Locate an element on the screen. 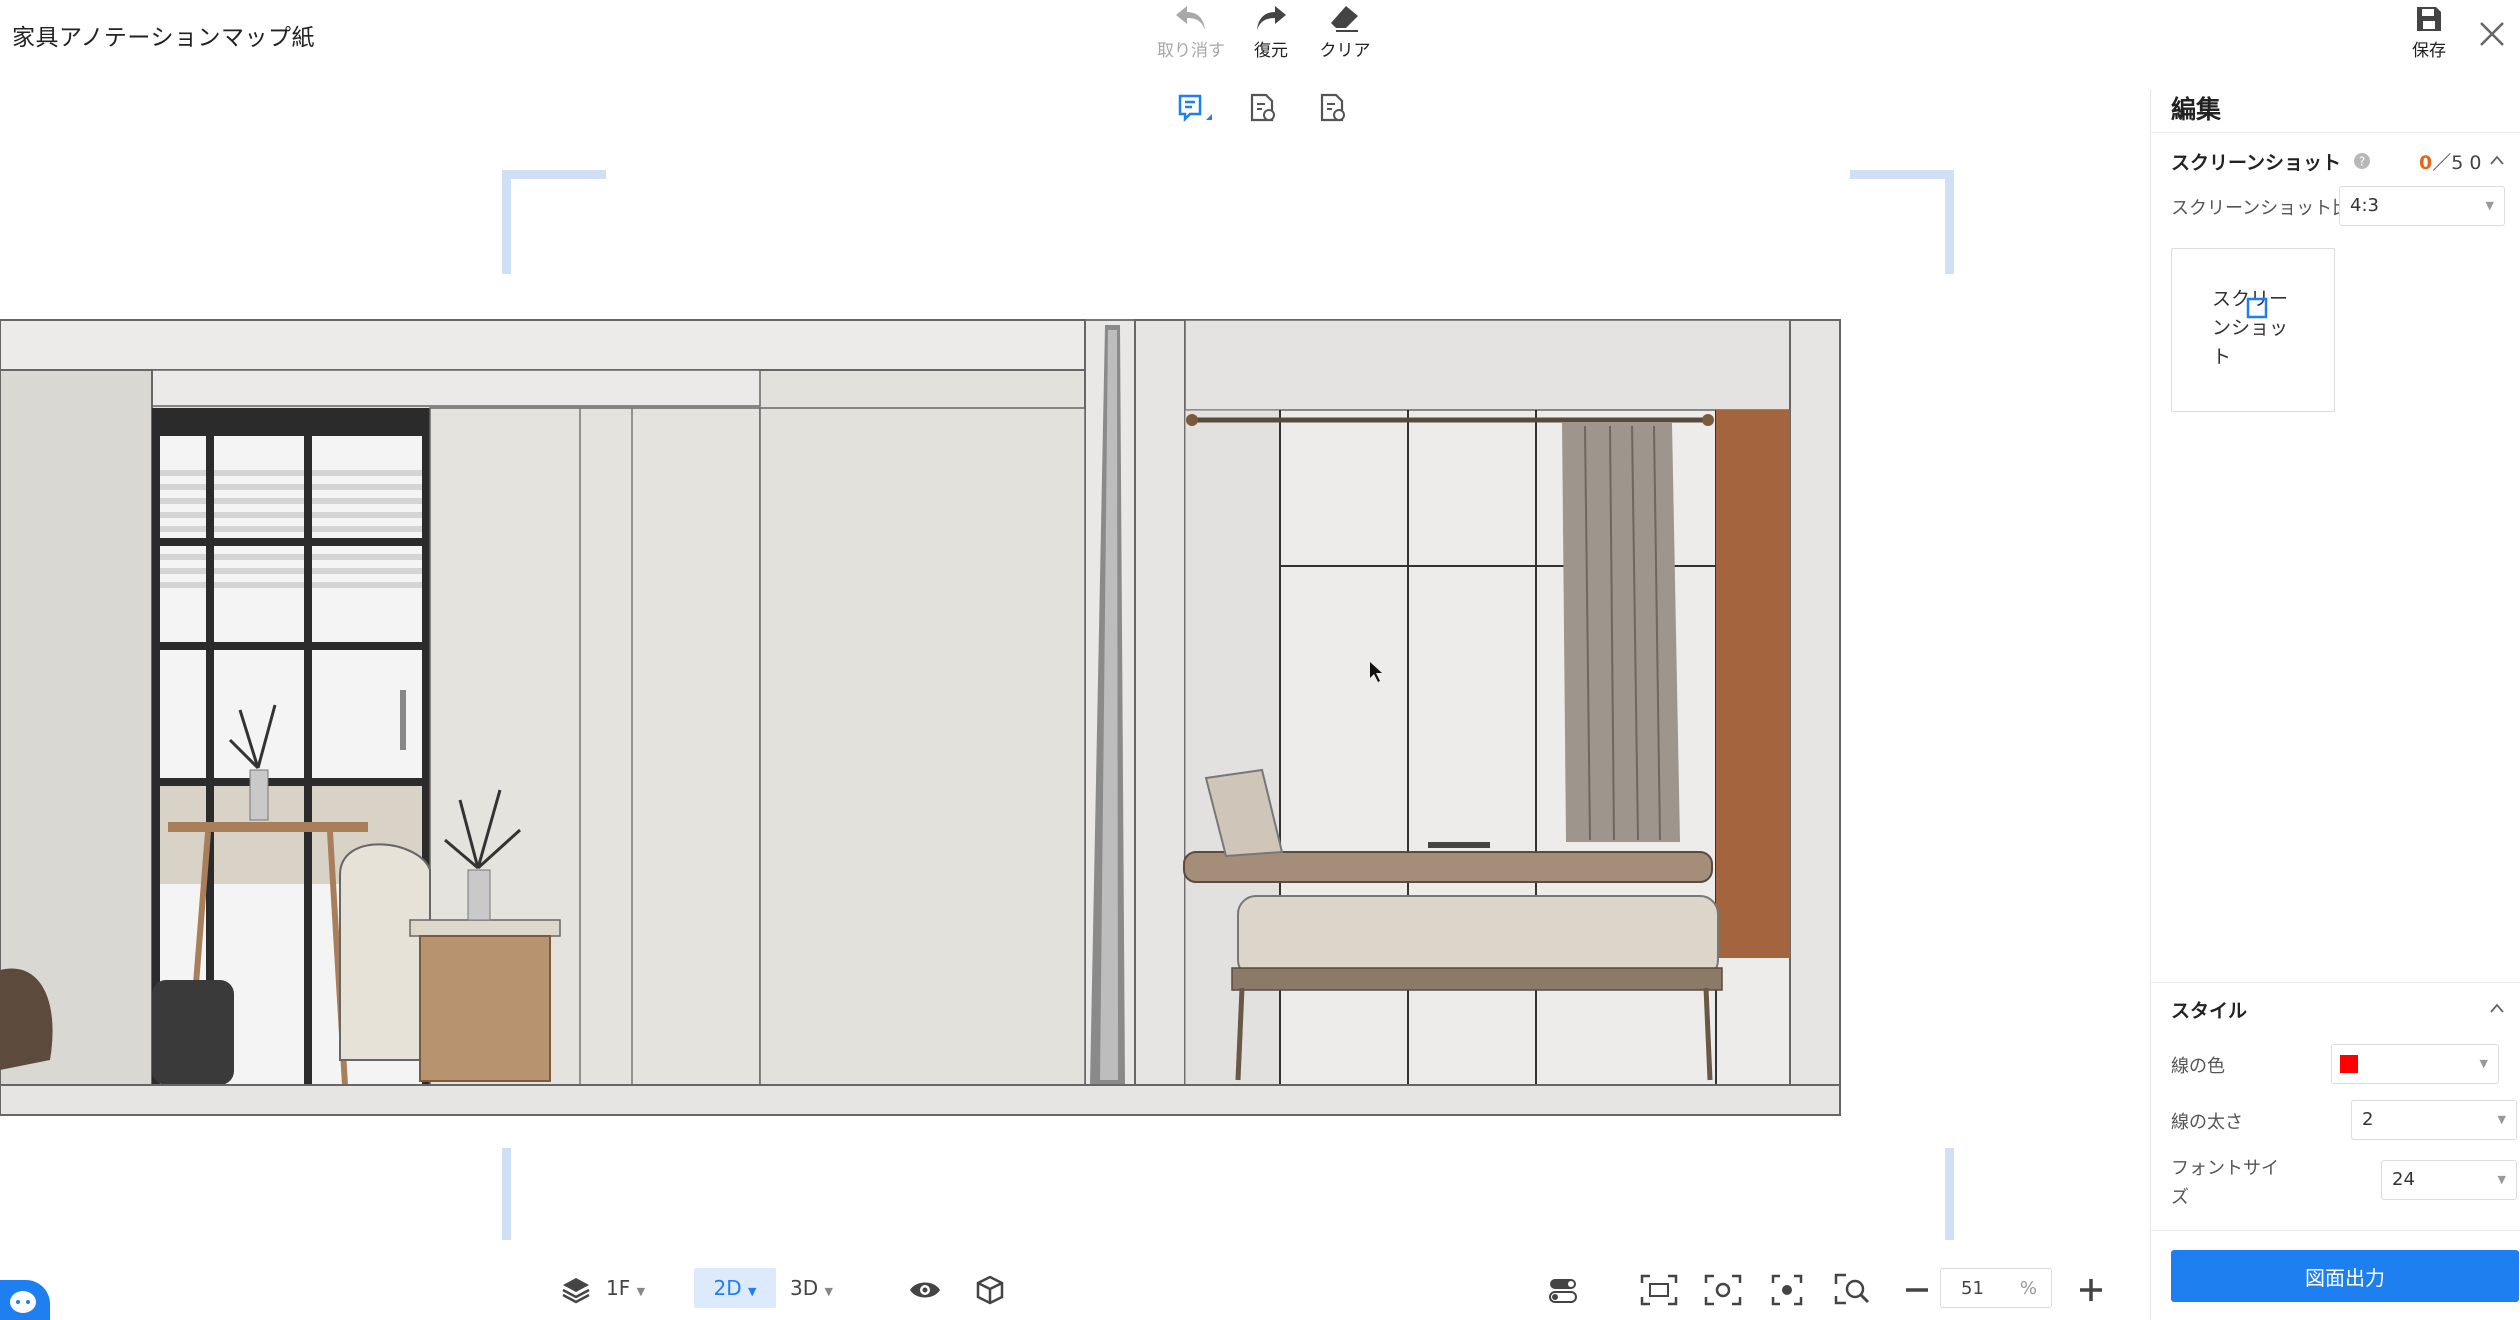  cube-icon is located at coordinates (990, 1289).